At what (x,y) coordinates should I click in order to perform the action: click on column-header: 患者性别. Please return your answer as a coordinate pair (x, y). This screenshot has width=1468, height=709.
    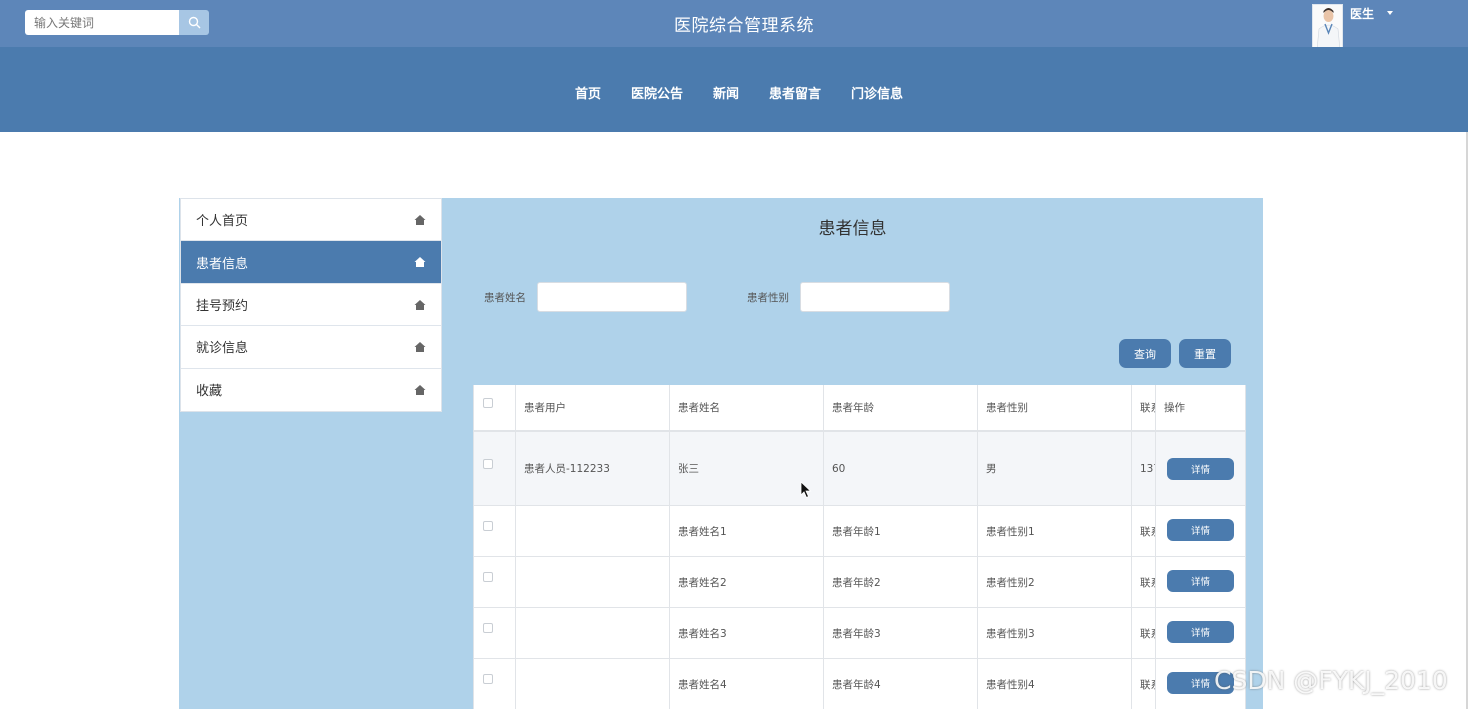
    Looking at the image, I should click on (1055, 407).